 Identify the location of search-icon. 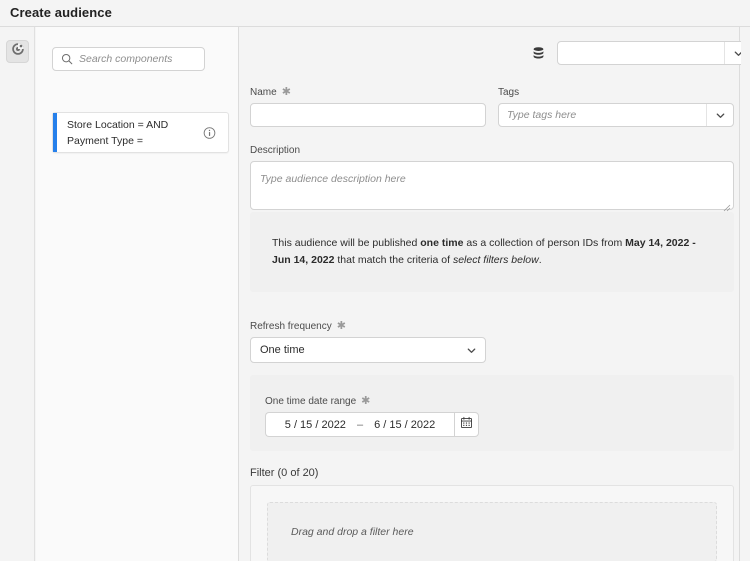
(67, 59).